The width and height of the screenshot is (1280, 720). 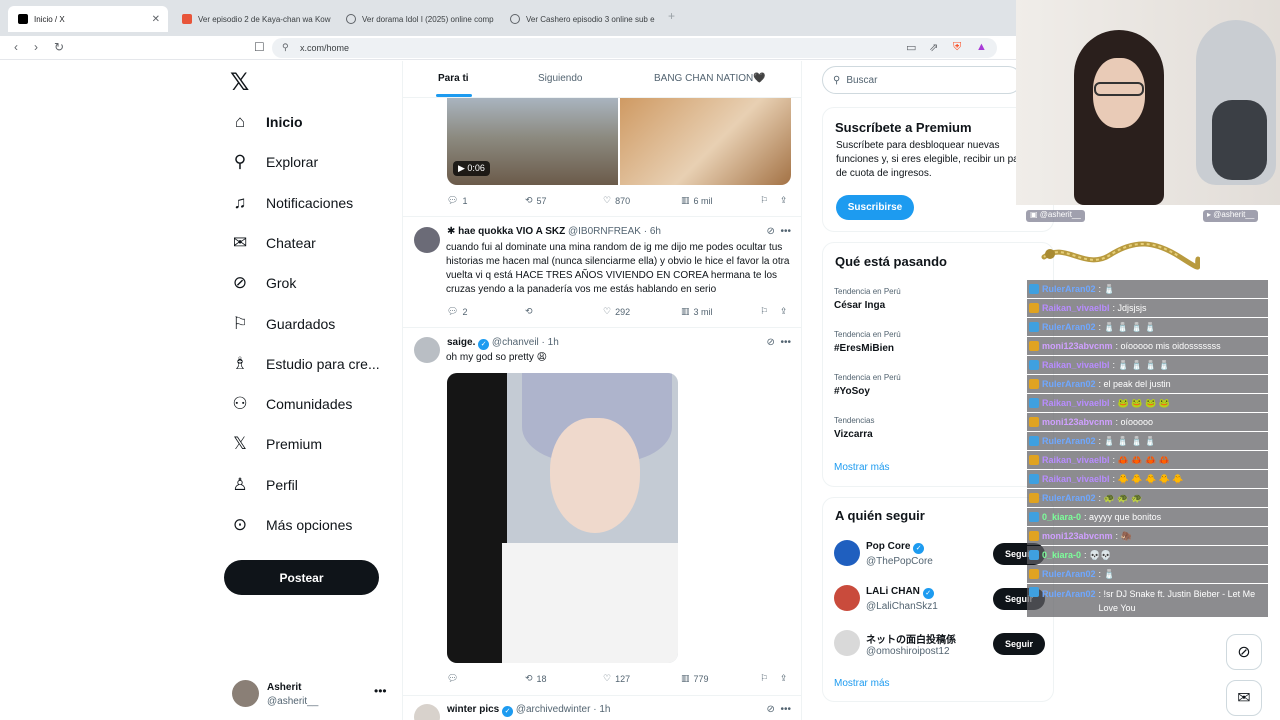 What do you see at coordinates (902, 606) in the screenshot?
I see `follow-handle: @LaliChanSkz1` at bounding box center [902, 606].